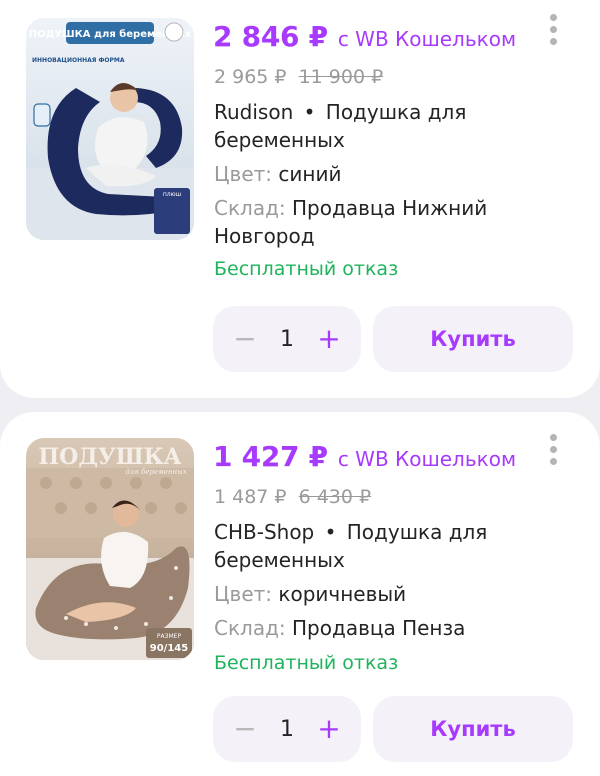 The height and width of the screenshot is (776, 600). I want to click on old-price: 1 487 ₽, so click(250, 497).